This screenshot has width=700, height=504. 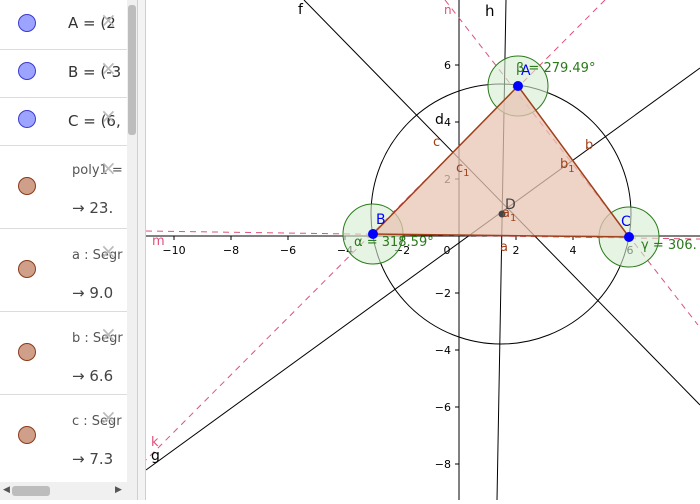 What do you see at coordinates (68, 25) in the screenshot?
I see `algebra-row-point-a: A = (2 ×` at bounding box center [68, 25].